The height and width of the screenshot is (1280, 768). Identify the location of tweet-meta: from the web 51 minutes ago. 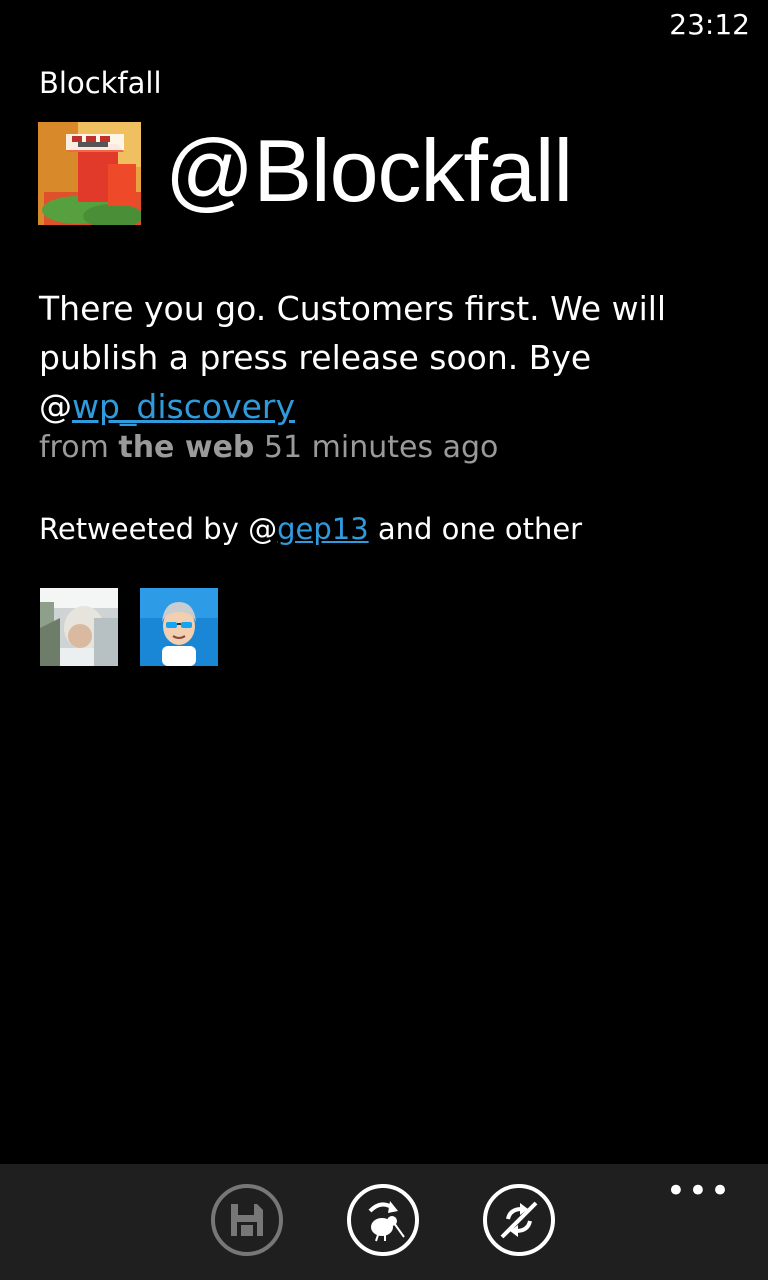
(268, 447).